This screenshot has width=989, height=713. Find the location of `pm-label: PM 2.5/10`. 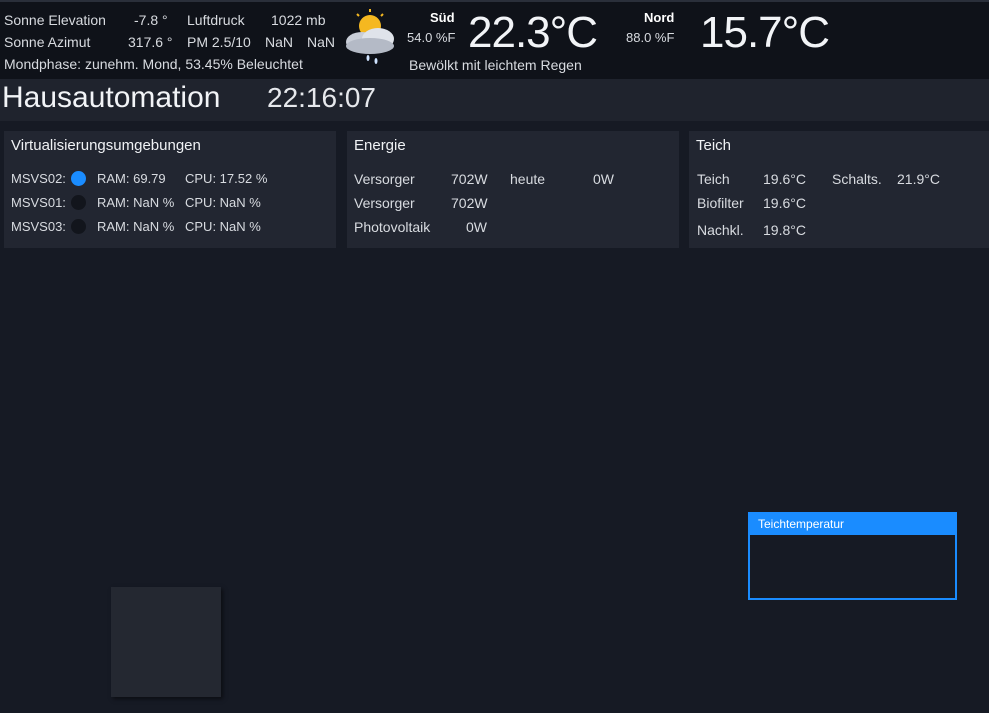

pm-label: PM 2.5/10 is located at coordinates (219, 42).